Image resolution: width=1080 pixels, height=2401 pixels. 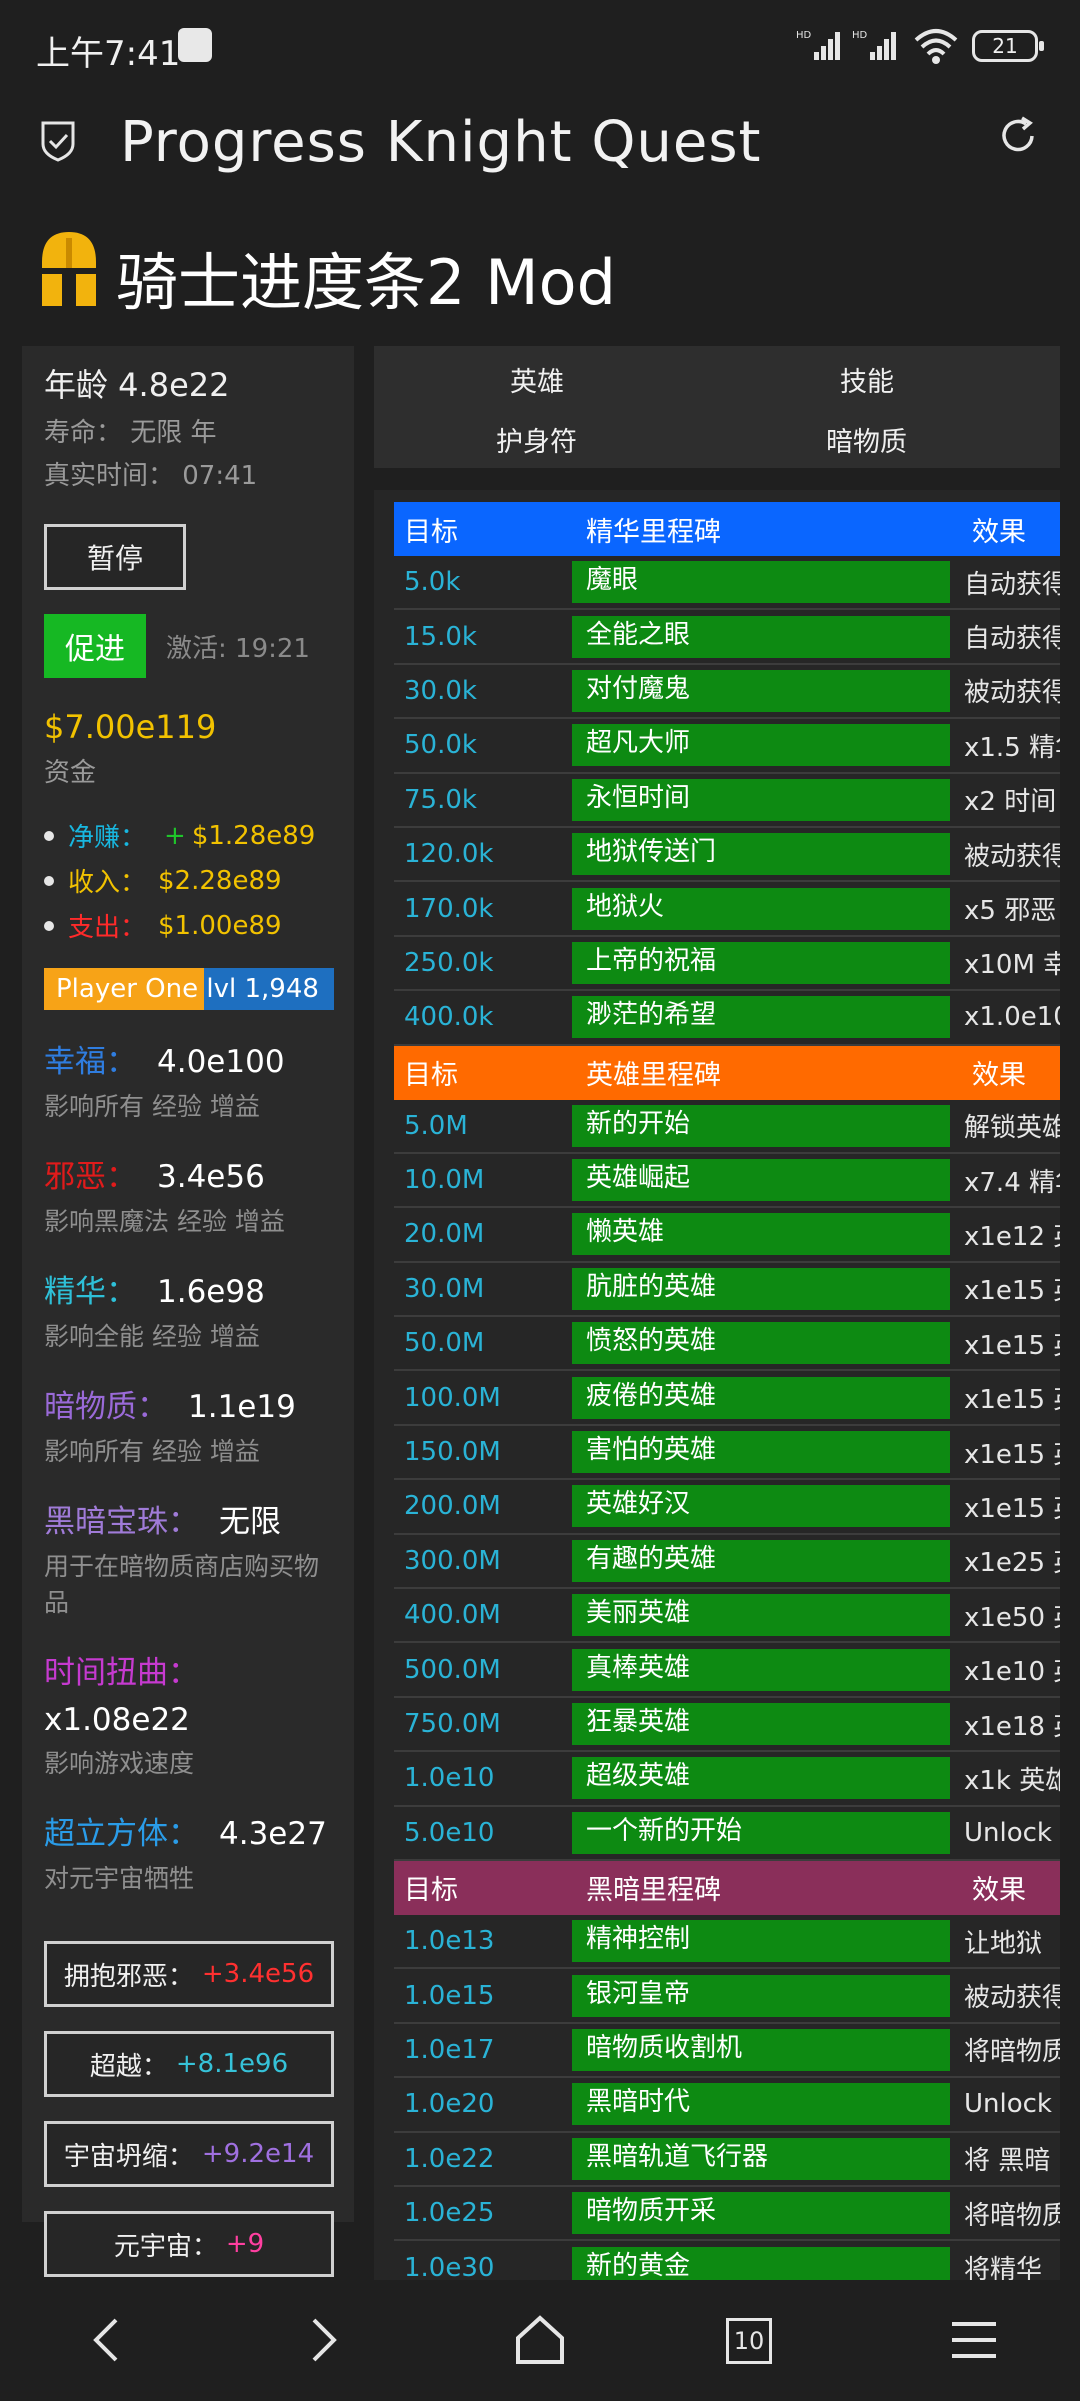 I want to click on pause-button: 暂停, so click(x=115, y=557).